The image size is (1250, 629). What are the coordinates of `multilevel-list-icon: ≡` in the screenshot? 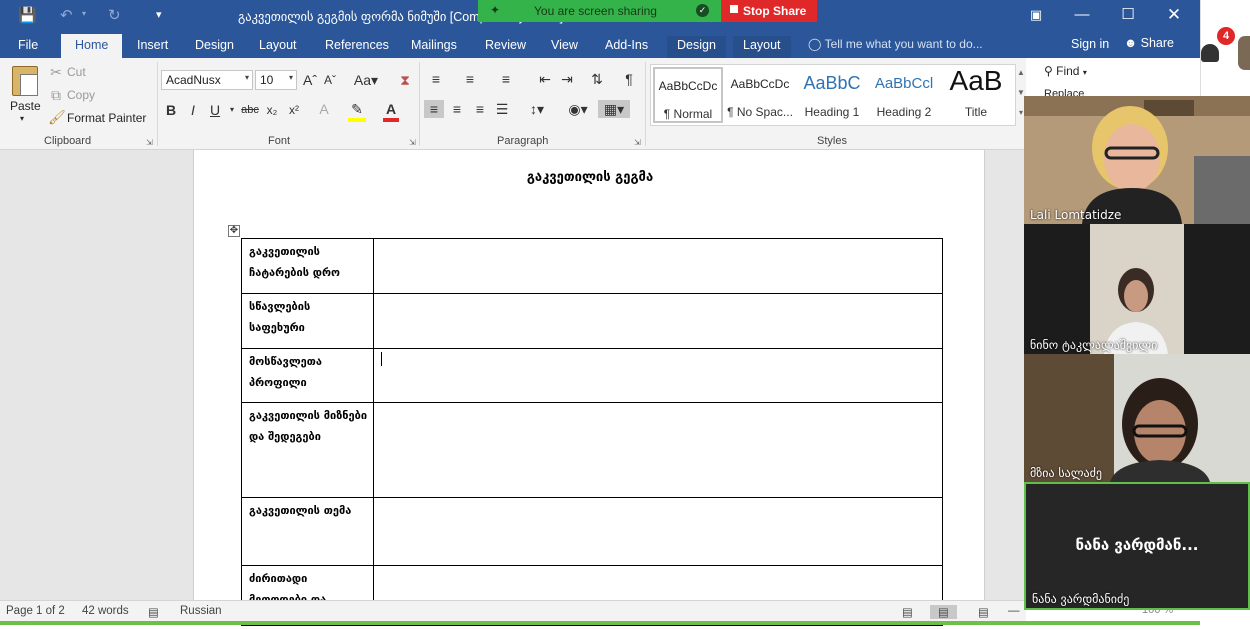 It's located at (506, 79).